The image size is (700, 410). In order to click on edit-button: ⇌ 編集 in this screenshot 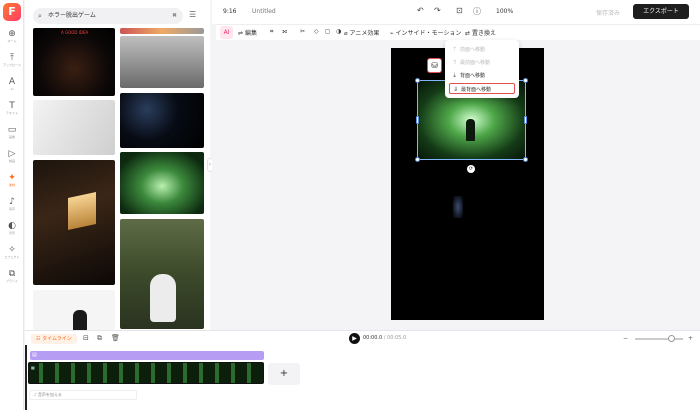, I will do `click(247, 32)`.